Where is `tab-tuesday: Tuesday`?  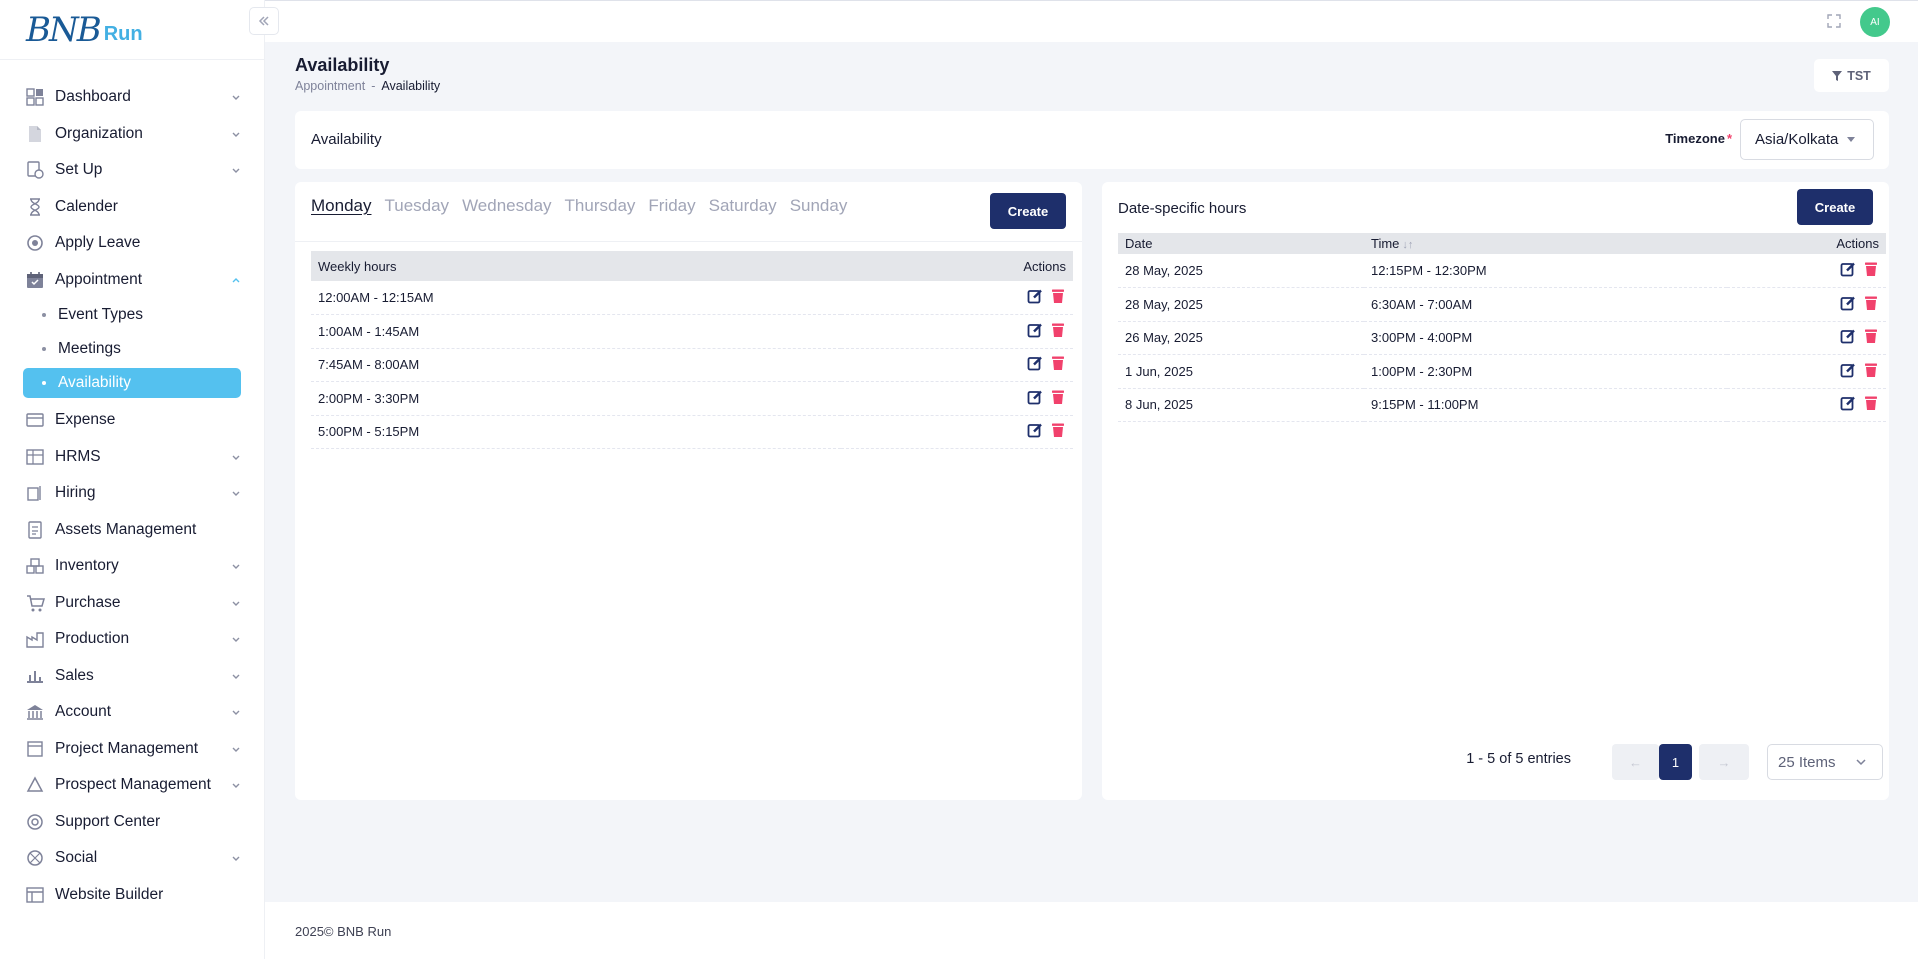
tab-tuesday: Tuesday is located at coordinates (416, 206).